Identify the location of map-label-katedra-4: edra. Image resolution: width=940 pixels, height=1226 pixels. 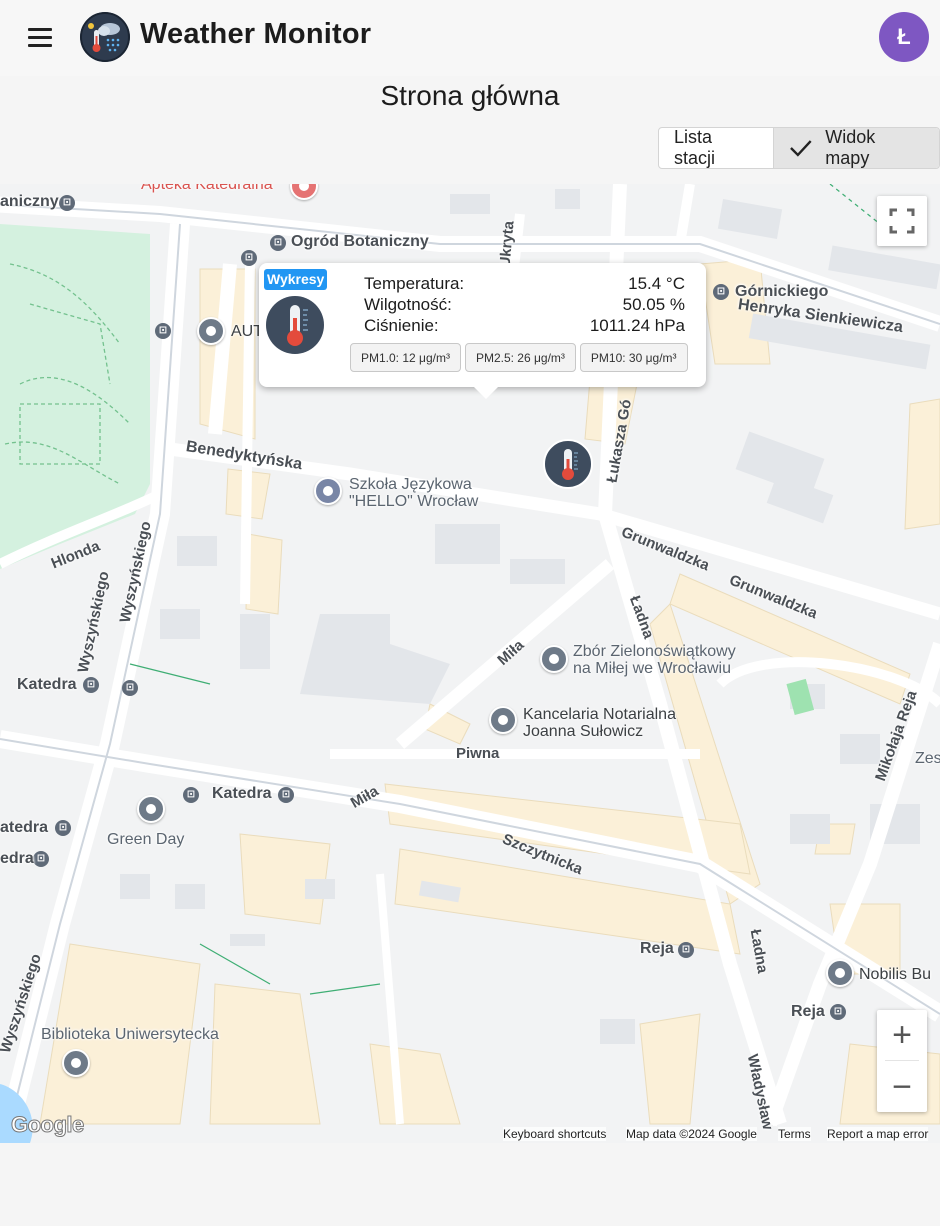
(17, 858).